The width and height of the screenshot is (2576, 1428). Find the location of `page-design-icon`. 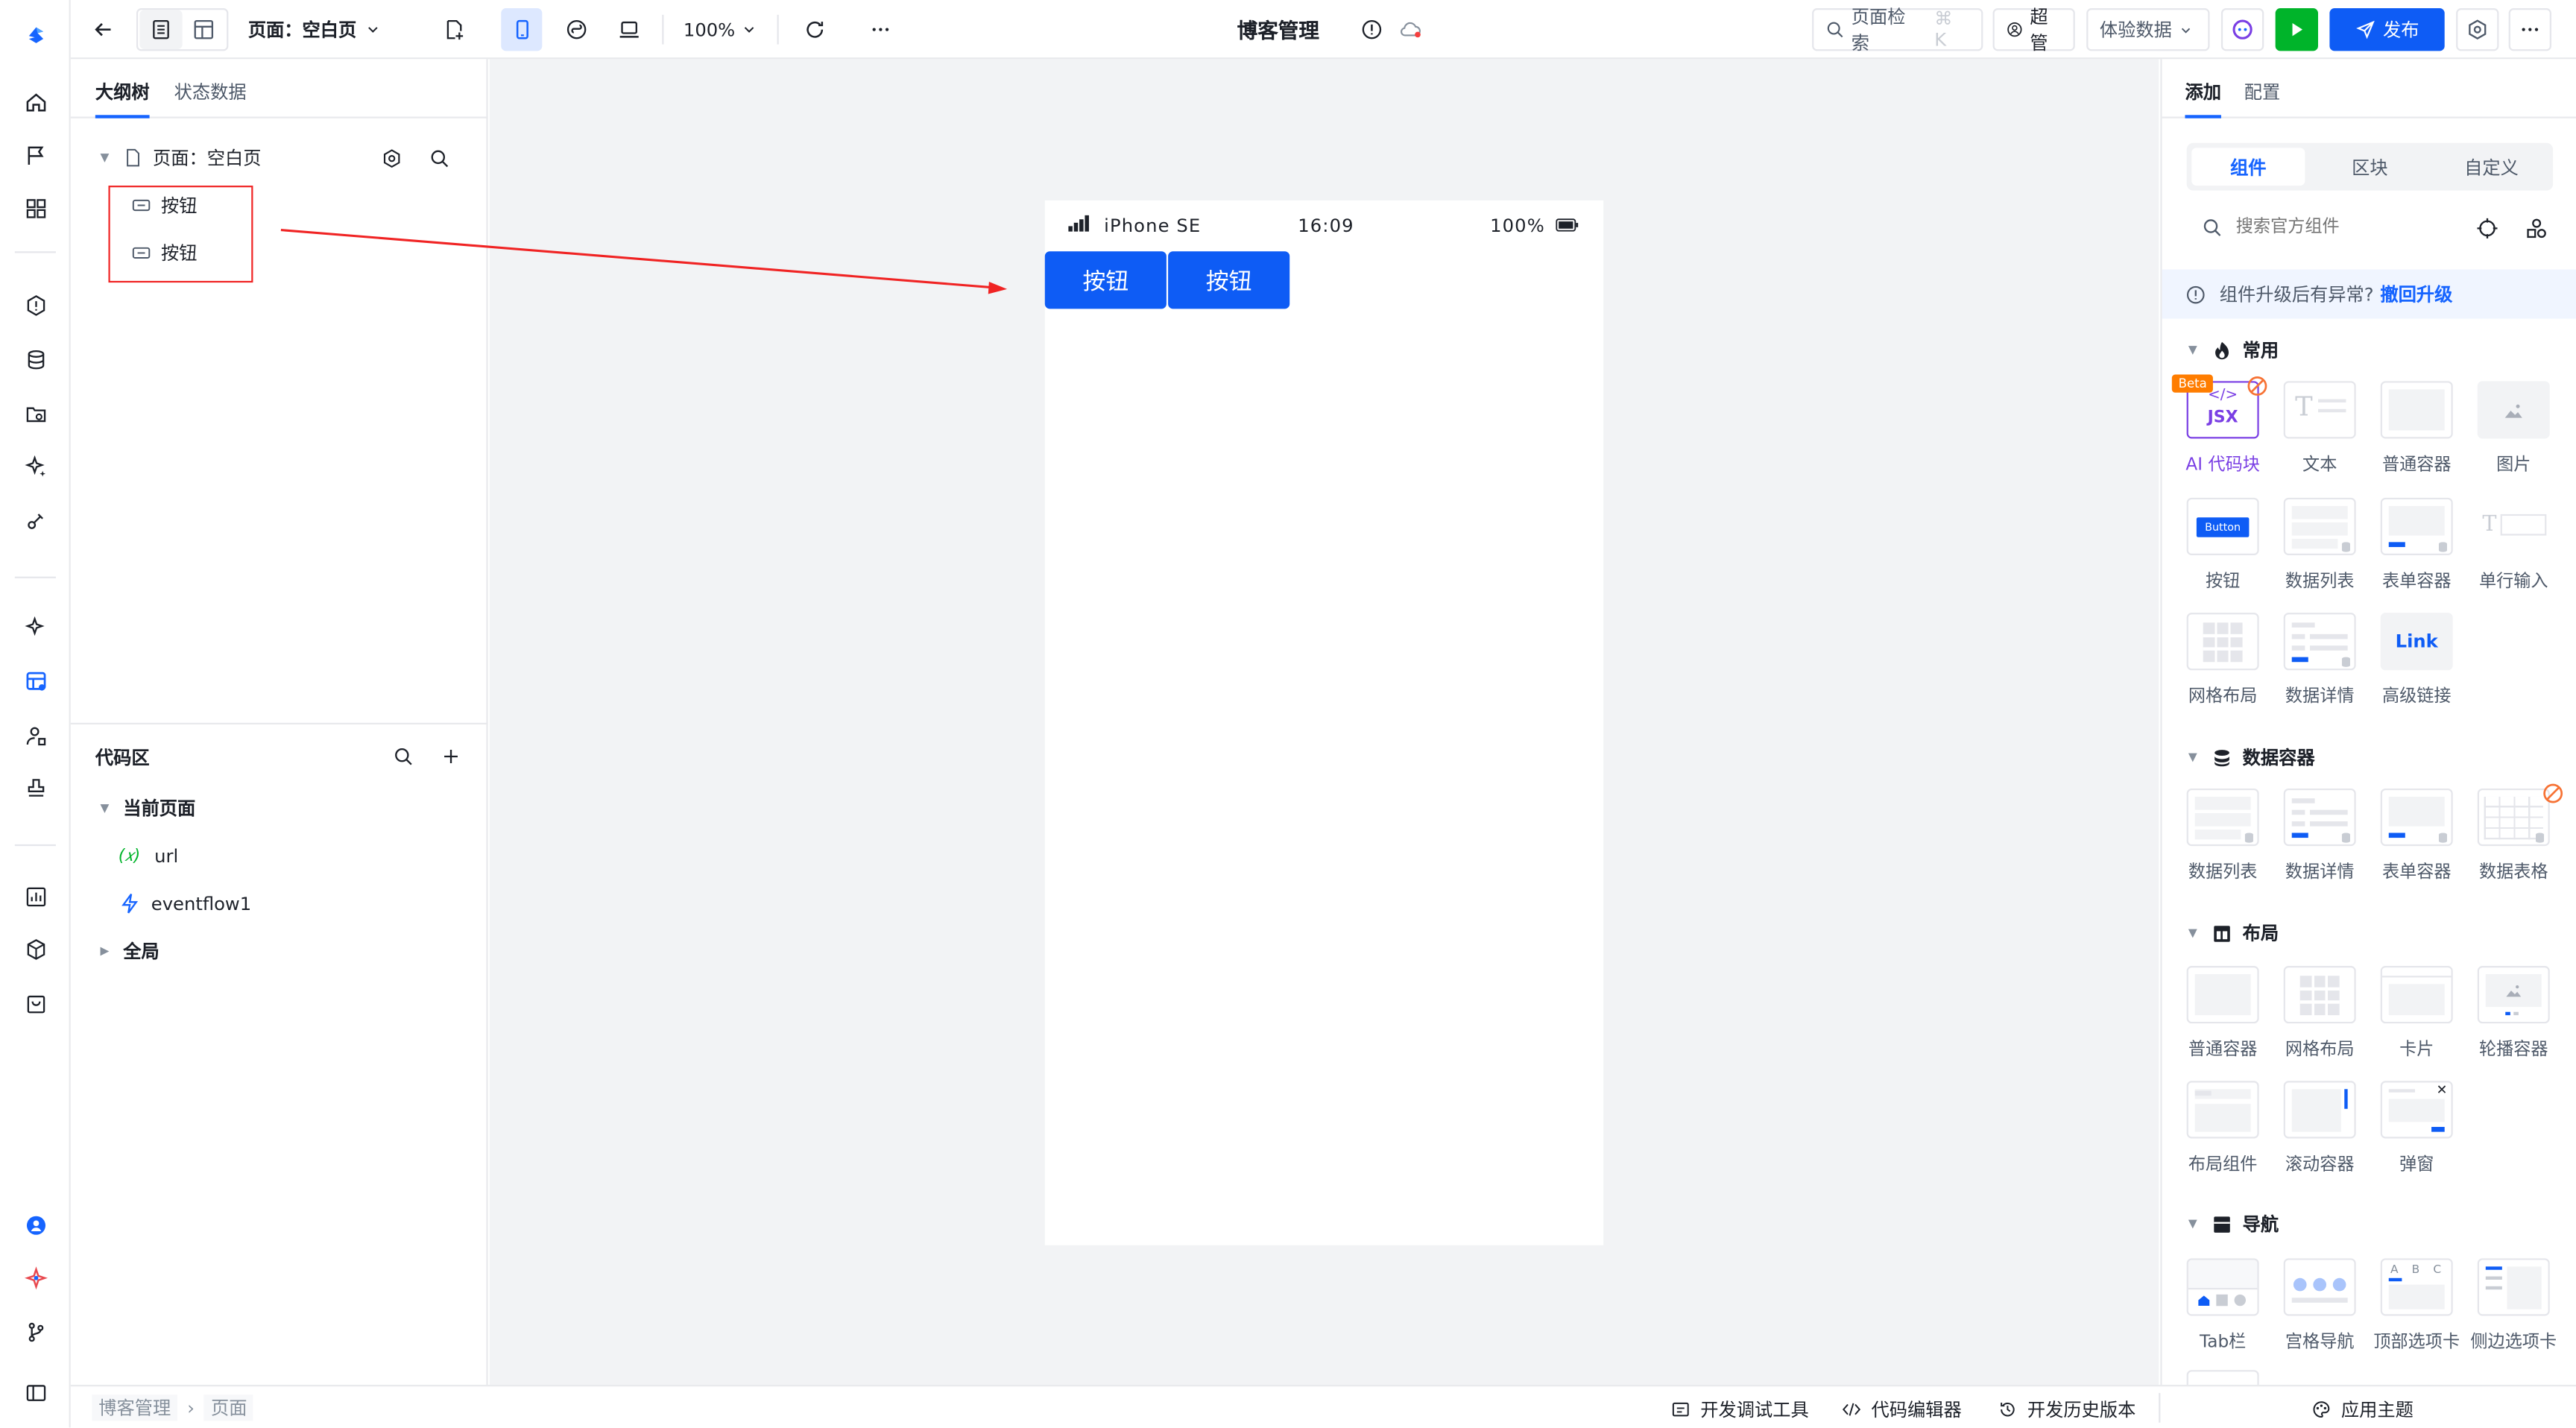

page-design-icon is located at coordinates (35, 681).